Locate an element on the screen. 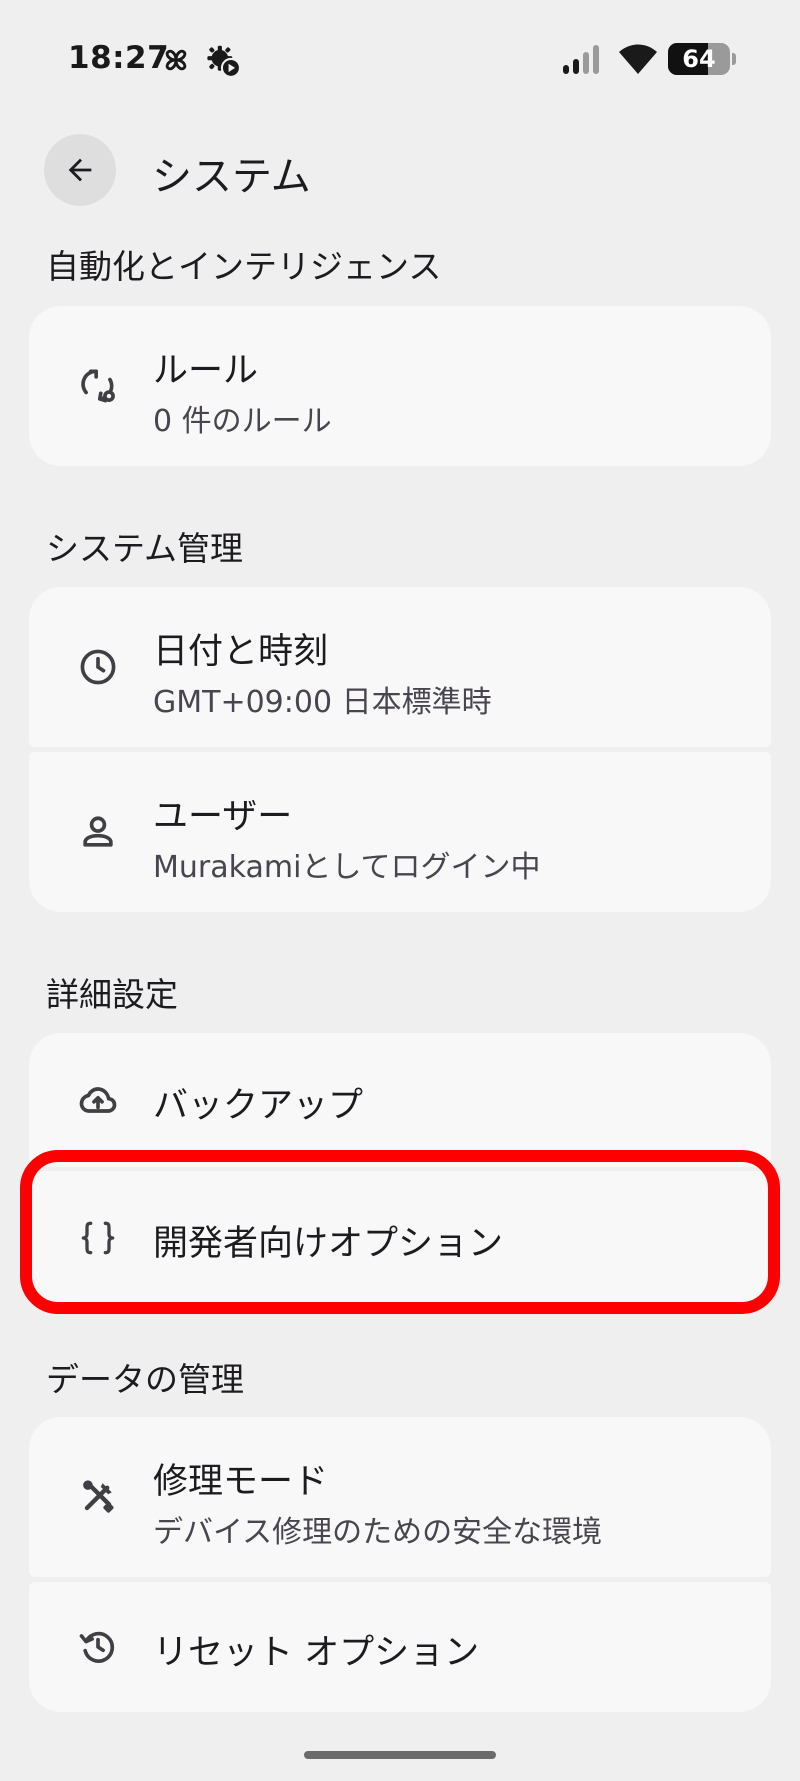 Image resolution: width=800 pixels, height=1781 pixels. item-title: バックアップ is located at coordinates (258, 1106).